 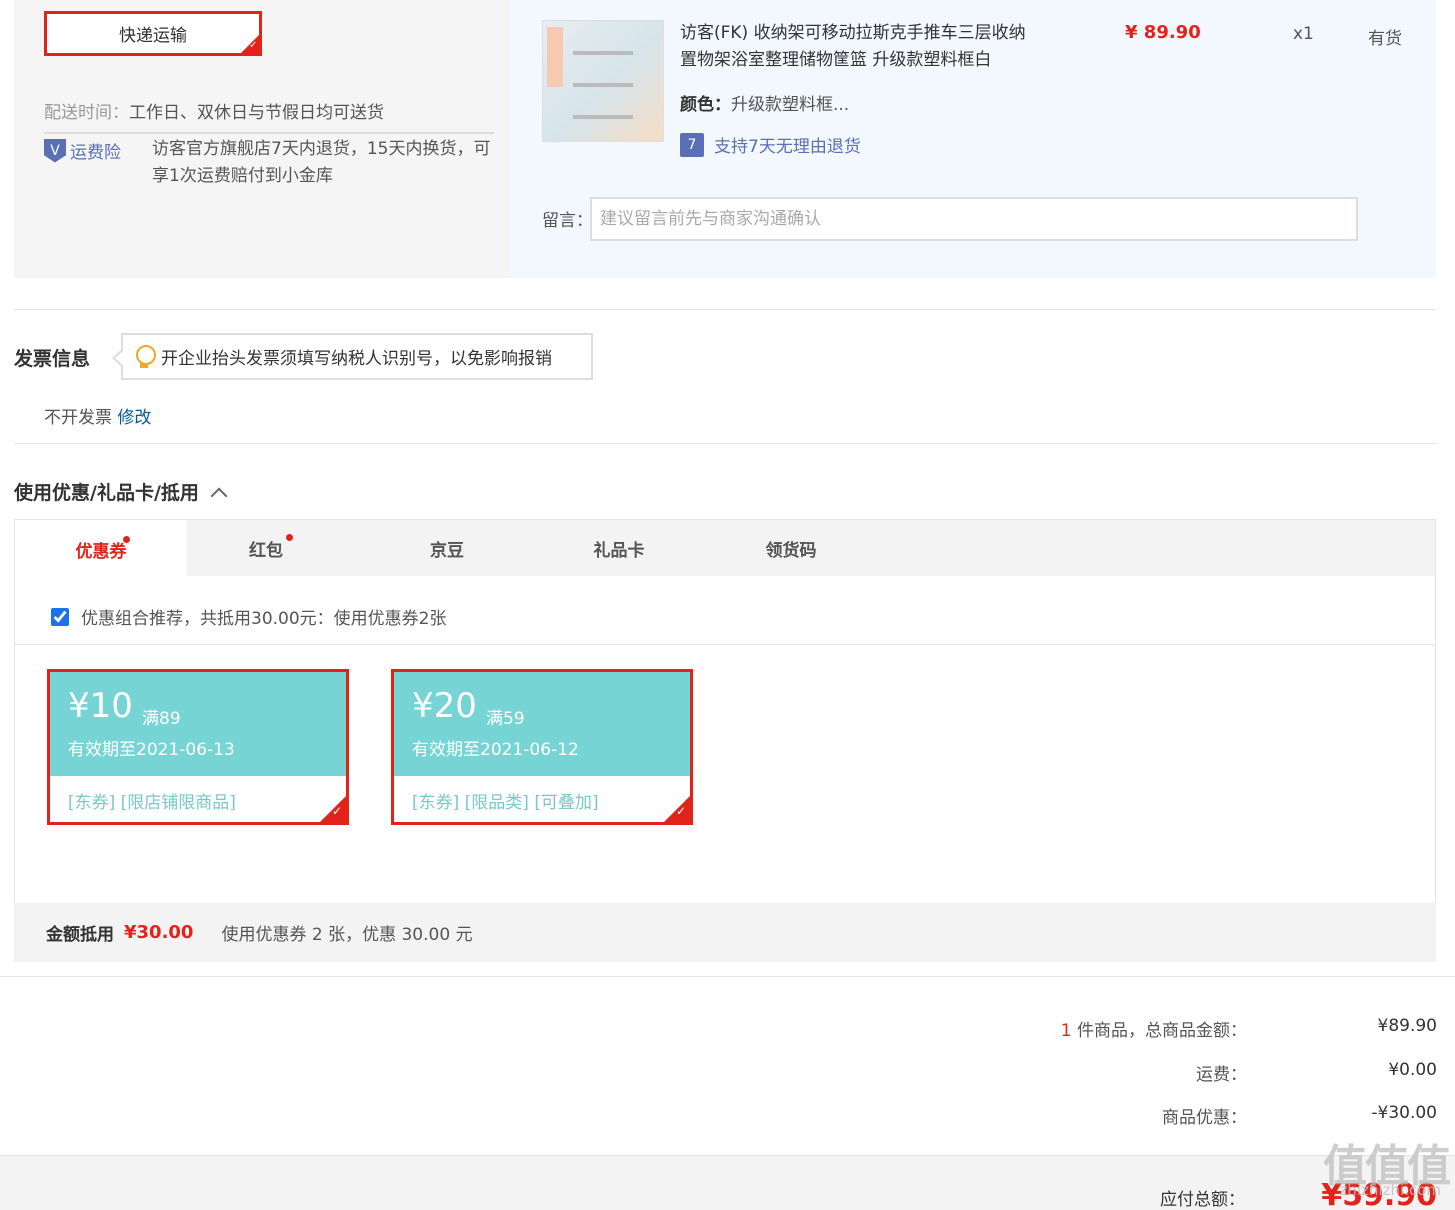 What do you see at coordinates (161, 719) in the screenshot?
I see `coupon-condition: 满89` at bounding box center [161, 719].